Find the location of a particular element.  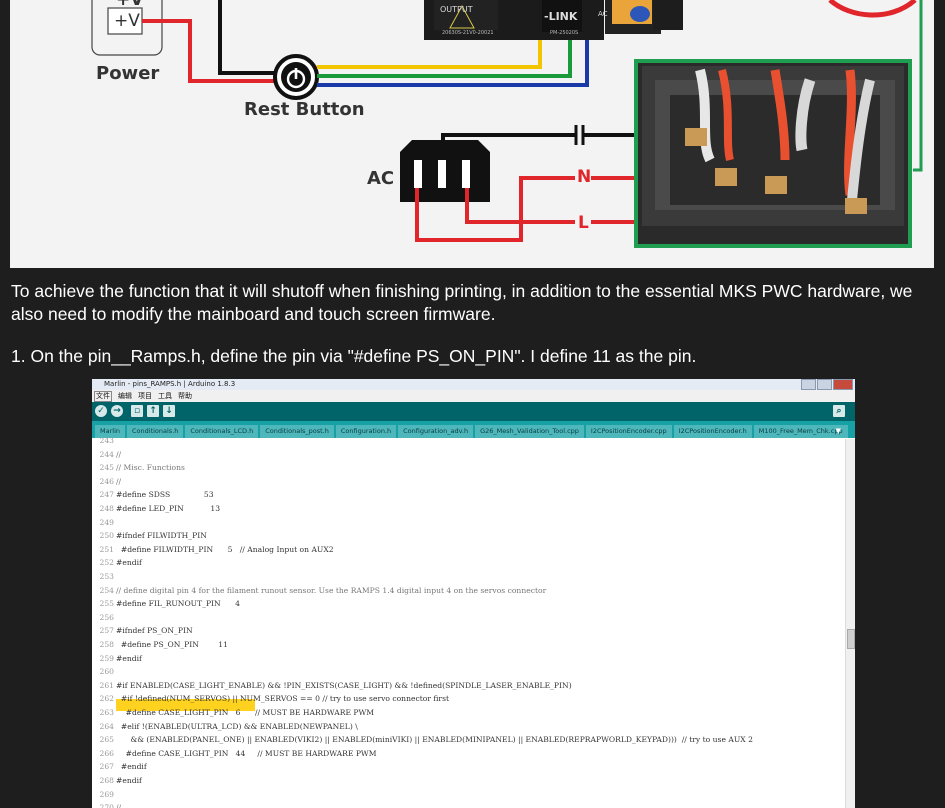

code-line: 243 is located at coordinates (104, 440).